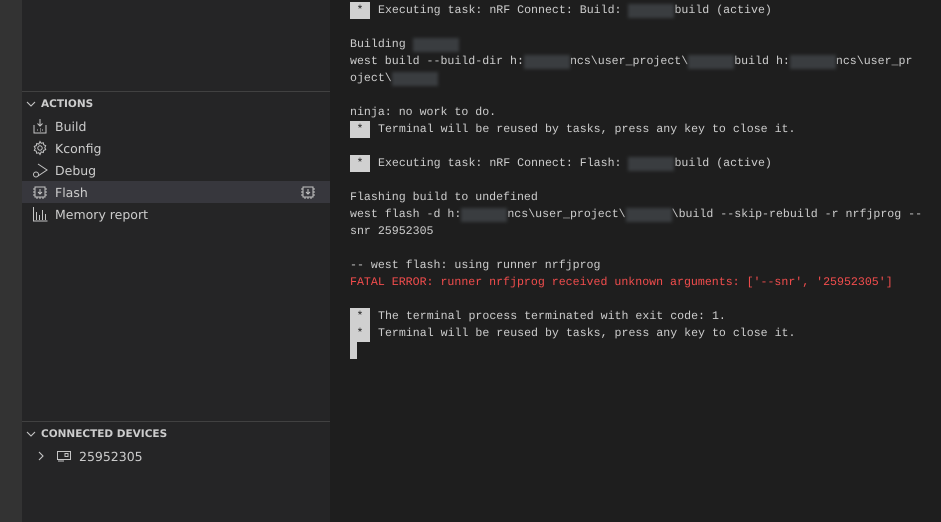 The image size is (941, 522). What do you see at coordinates (40, 126) in the screenshot?
I see `build-icon` at bounding box center [40, 126].